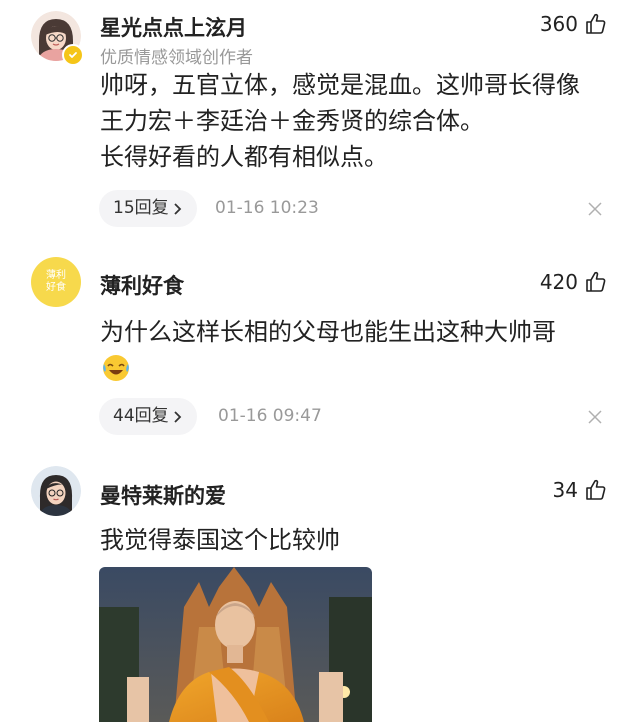  I want to click on verified-check-icon, so click(73, 55).